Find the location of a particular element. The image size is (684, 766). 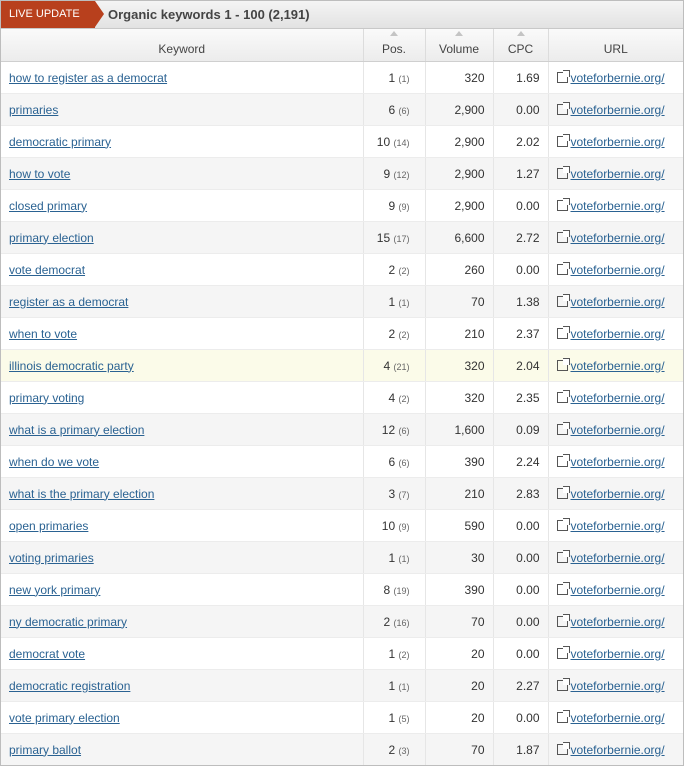

keyword-link: primaries is located at coordinates (33, 110).